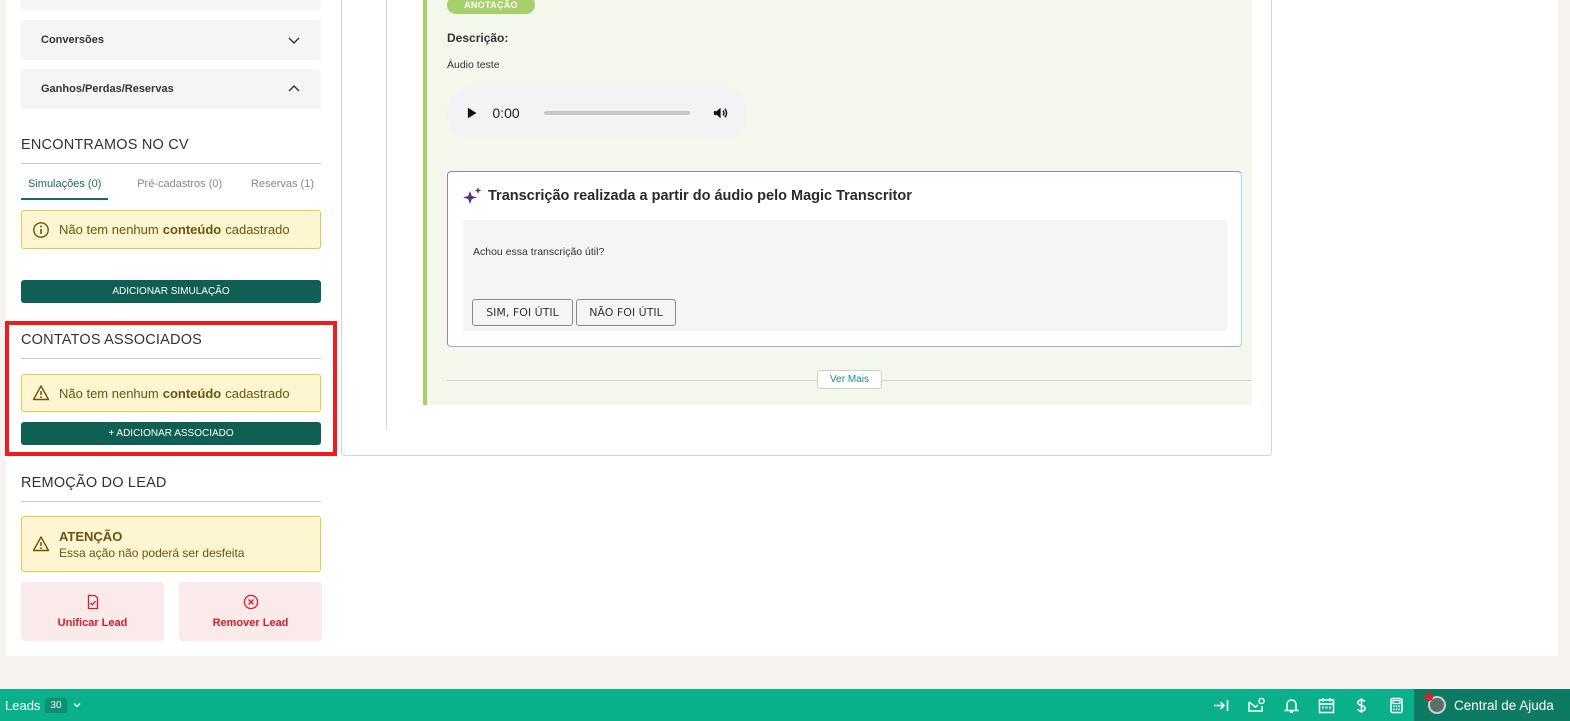  What do you see at coordinates (250, 611) in the screenshot?
I see `remove-lead-button: Remover Lead` at bounding box center [250, 611].